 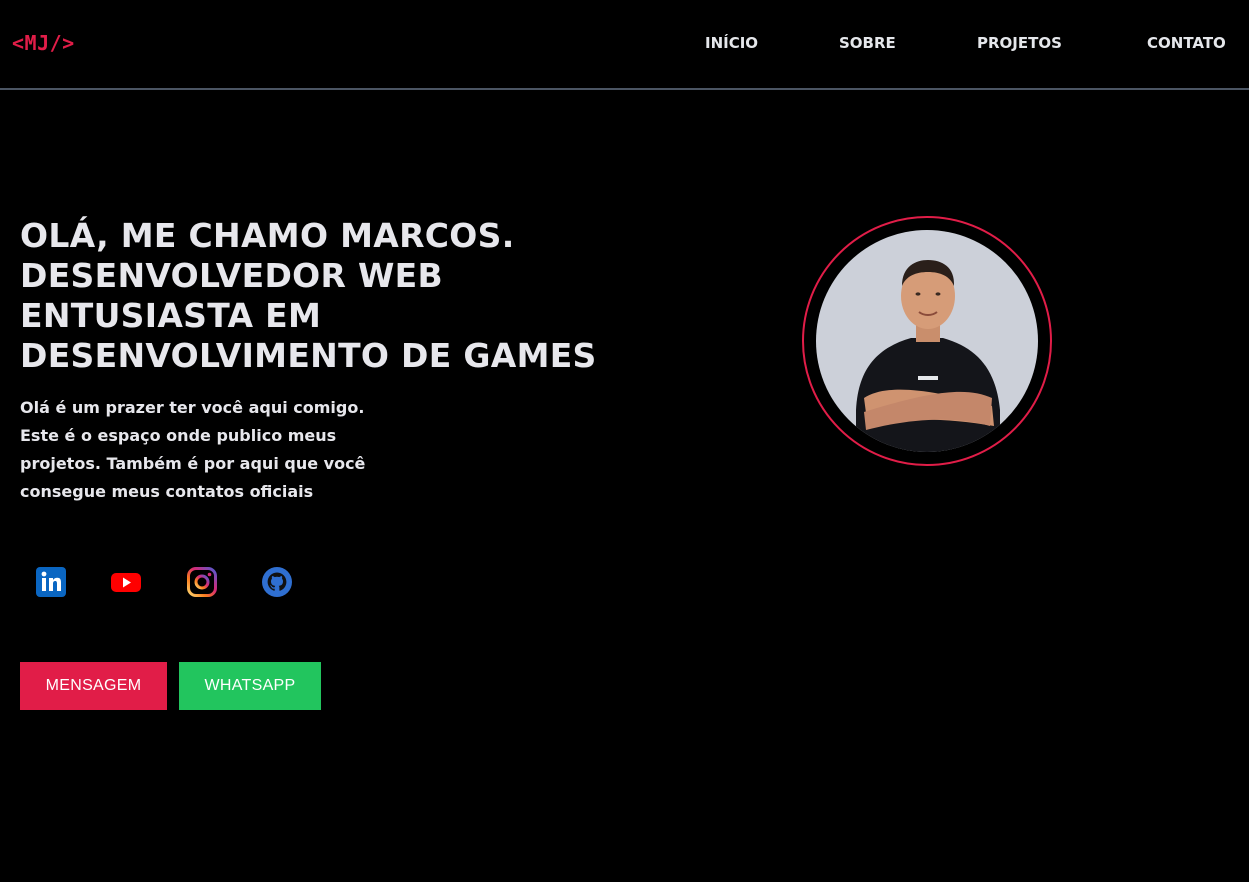 I want to click on nav-item-inicio: INÍCIO, so click(x=731, y=43).